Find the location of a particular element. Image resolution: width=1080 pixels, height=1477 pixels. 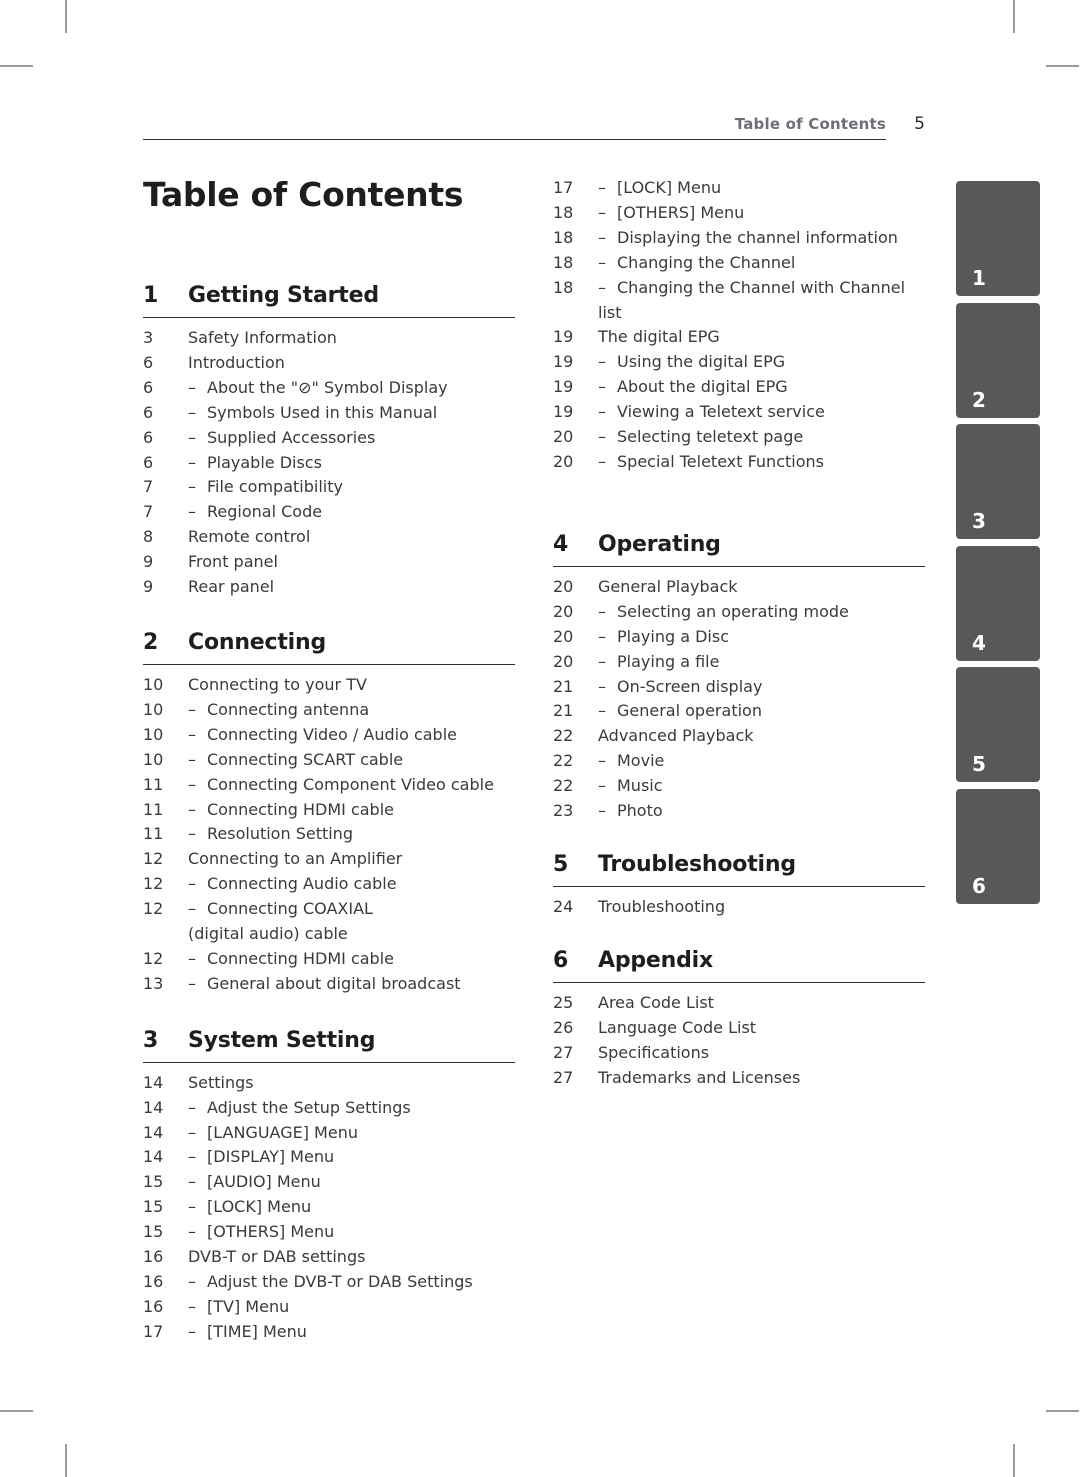

chapter-tab-3: 3 is located at coordinates (998, 482).